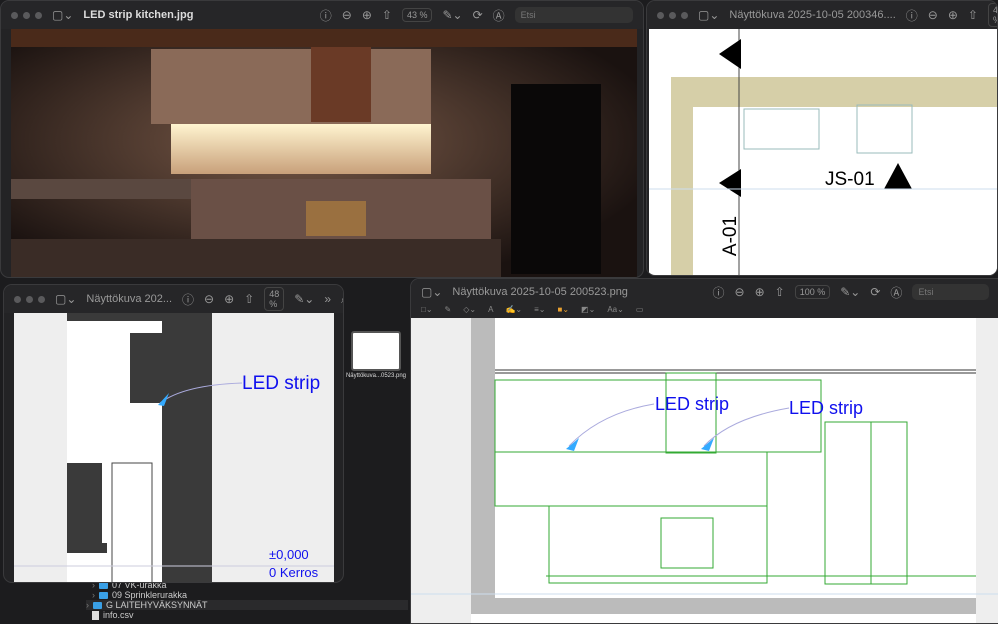  Describe the element at coordinates (427, 311) in the screenshot. I see `selection-icon: □⌄` at that location.